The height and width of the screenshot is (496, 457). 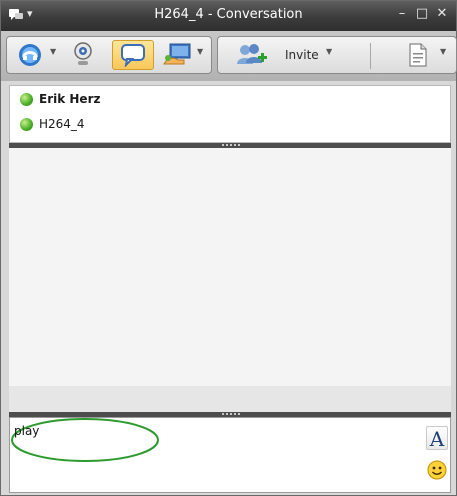 I want to click on conversation-status-strip, so click(x=230, y=399).